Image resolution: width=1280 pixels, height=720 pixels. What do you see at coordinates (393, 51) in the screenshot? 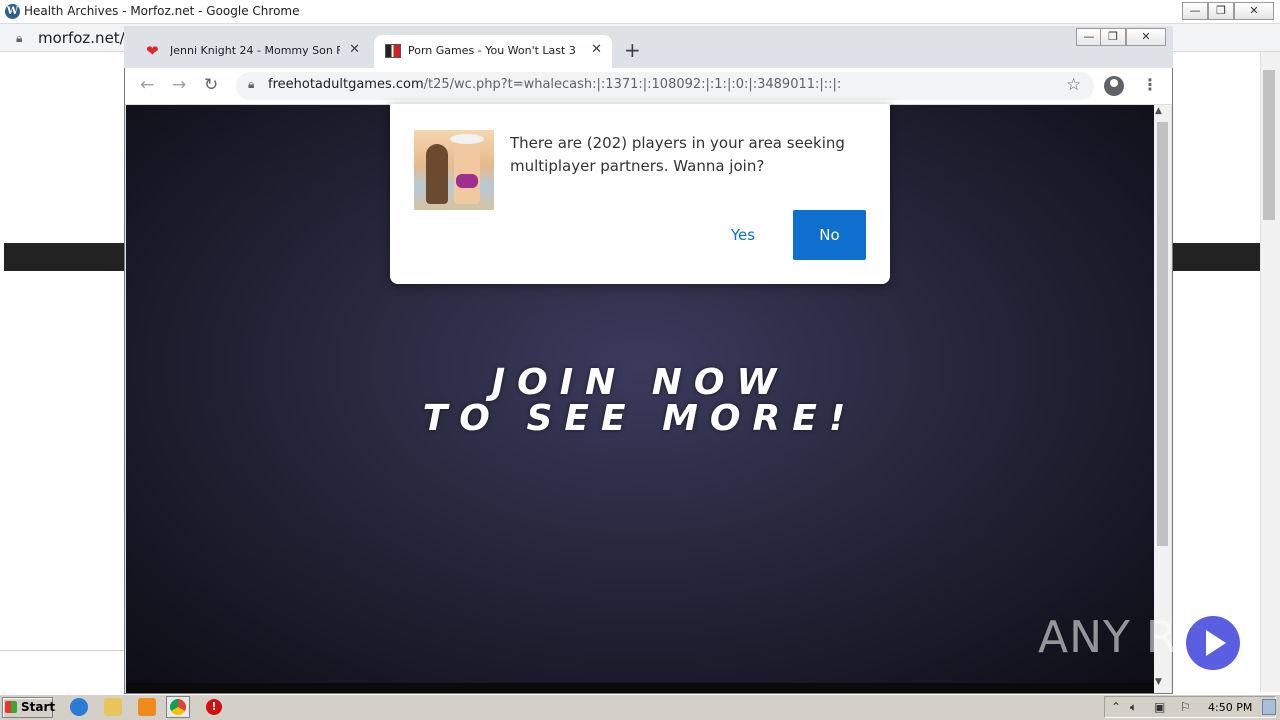
I see `clapperboard-icon` at bounding box center [393, 51].